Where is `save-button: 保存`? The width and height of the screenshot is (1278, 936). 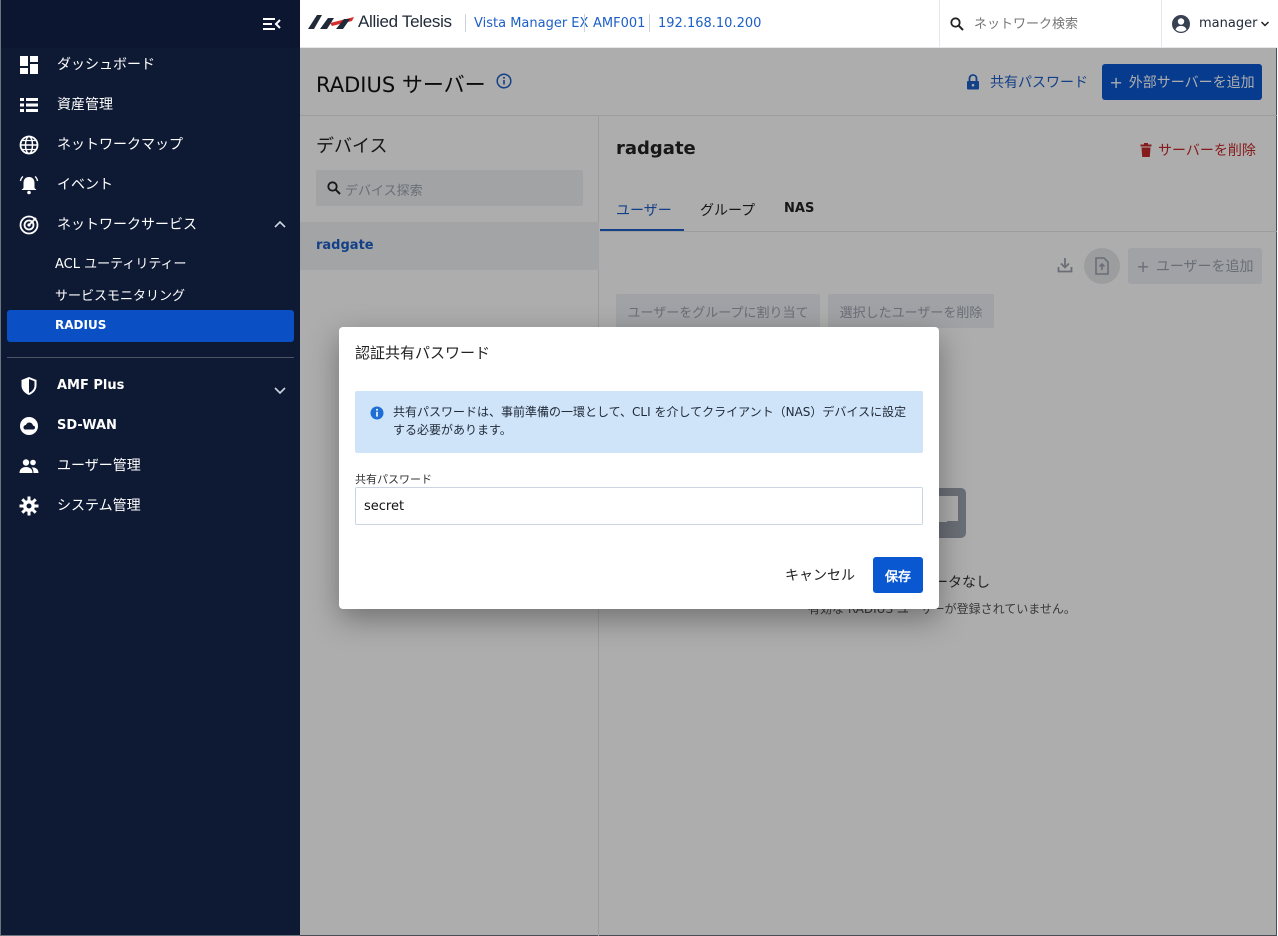
save-button: 保存 is located at coordinates (898, 575).